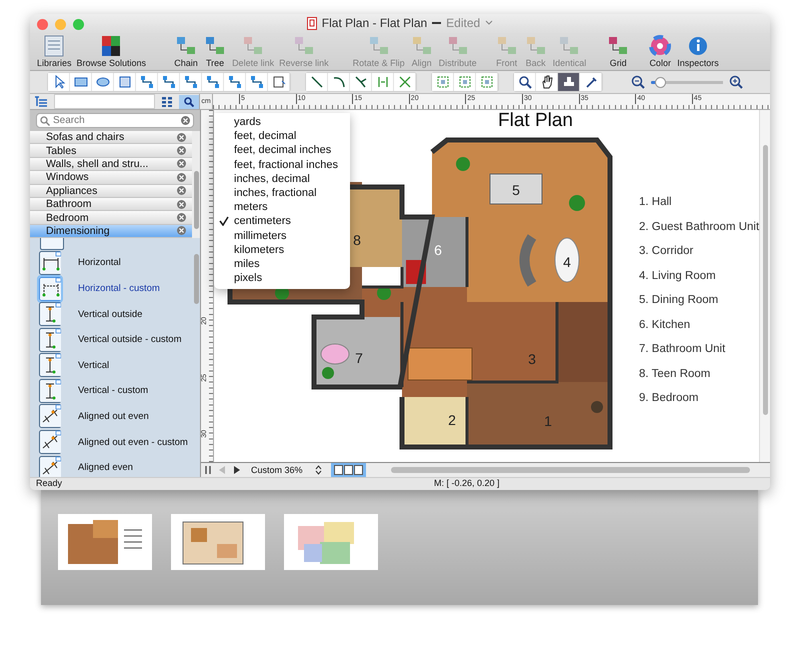  Describe the element at coordinates (361, 82) in the screenshot. I see `curve-icon` at that location.